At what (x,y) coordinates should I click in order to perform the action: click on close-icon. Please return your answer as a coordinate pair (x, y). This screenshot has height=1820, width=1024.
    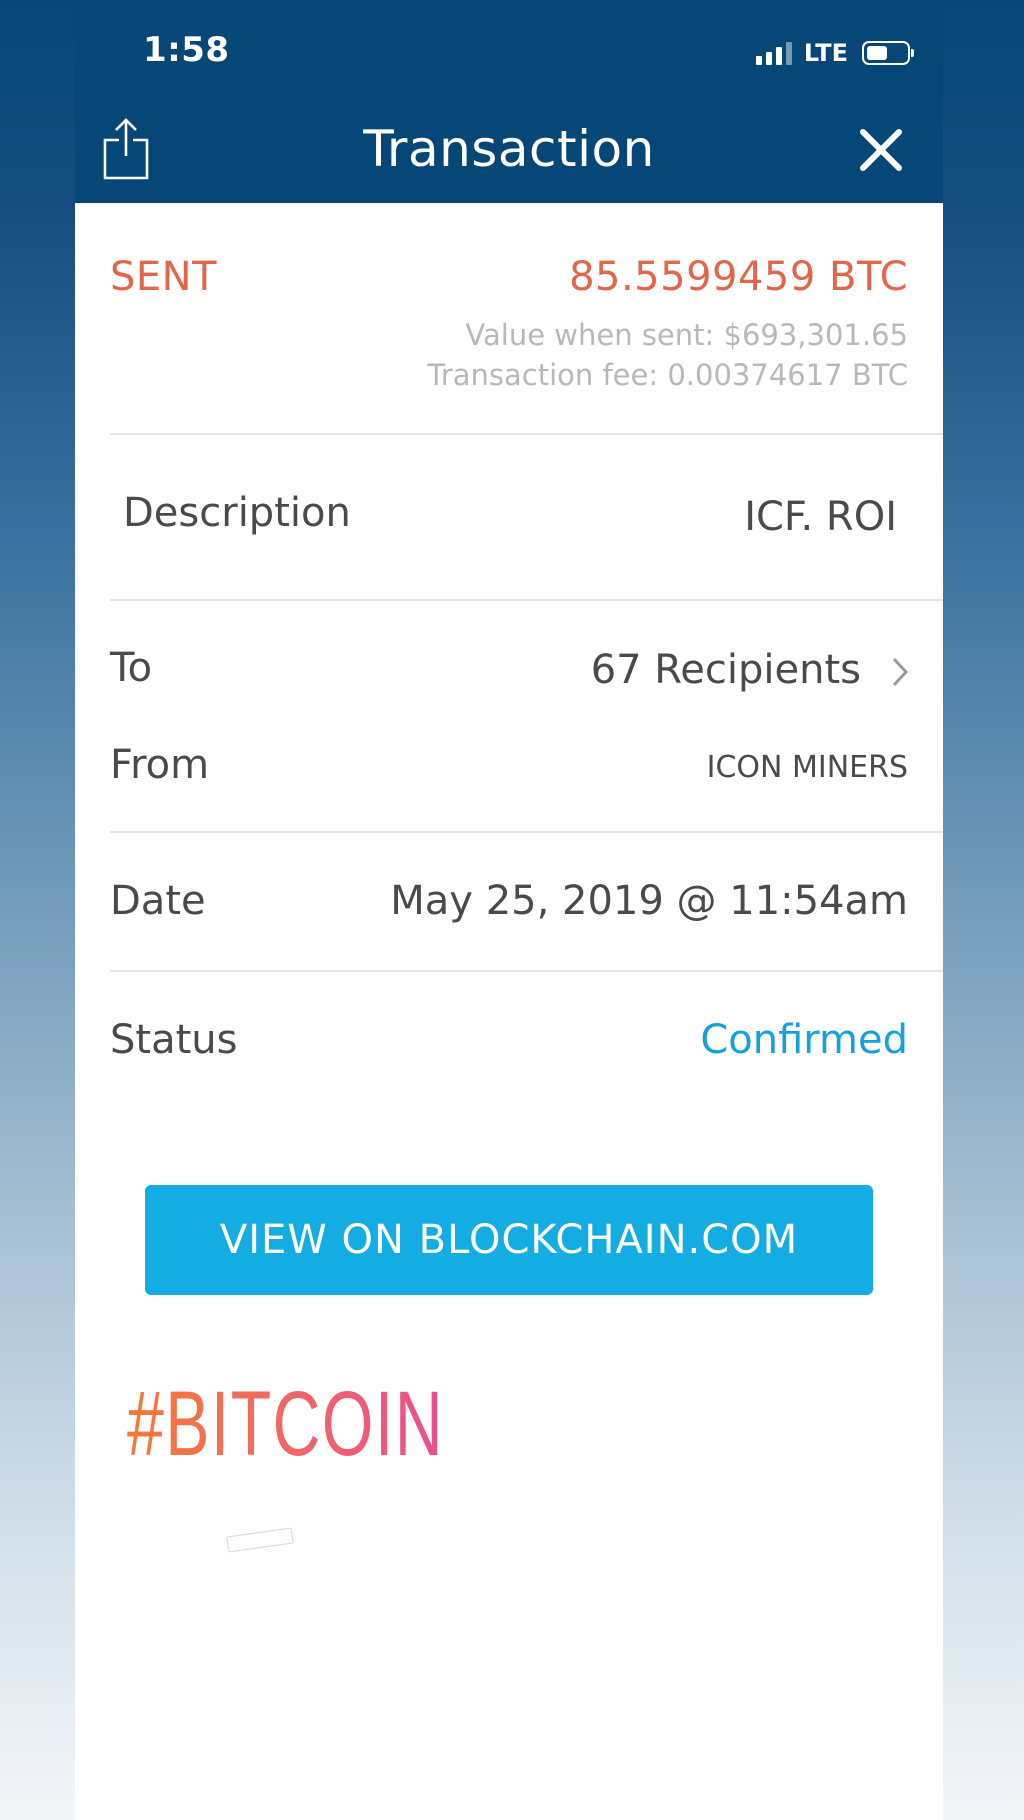
    Looking at the image, I should click on (881, 150).